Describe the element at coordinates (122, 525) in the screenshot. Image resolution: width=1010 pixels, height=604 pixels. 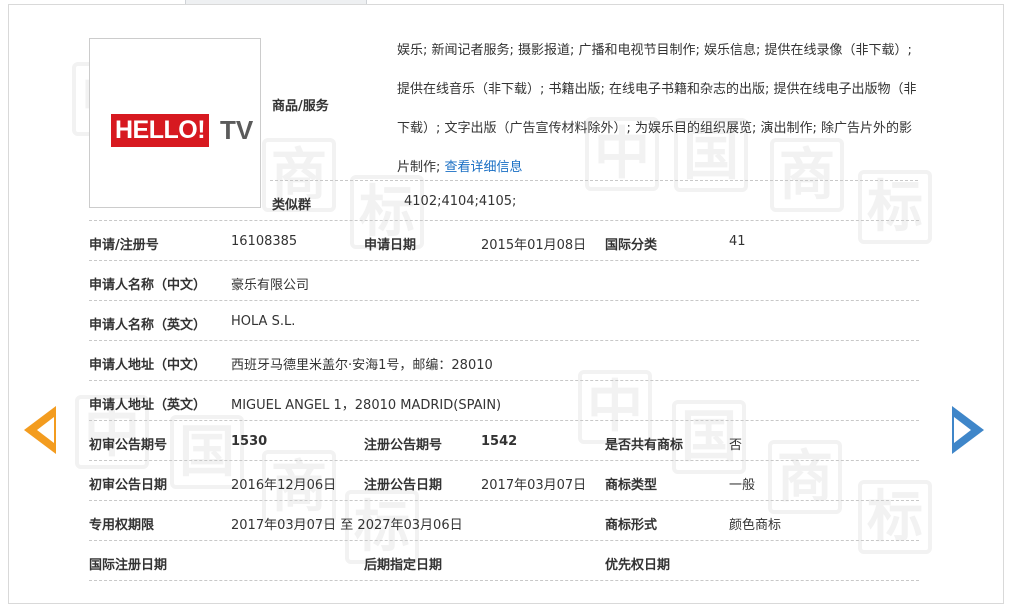
I see `exclusive-period-label: 专用权期限` at that location.